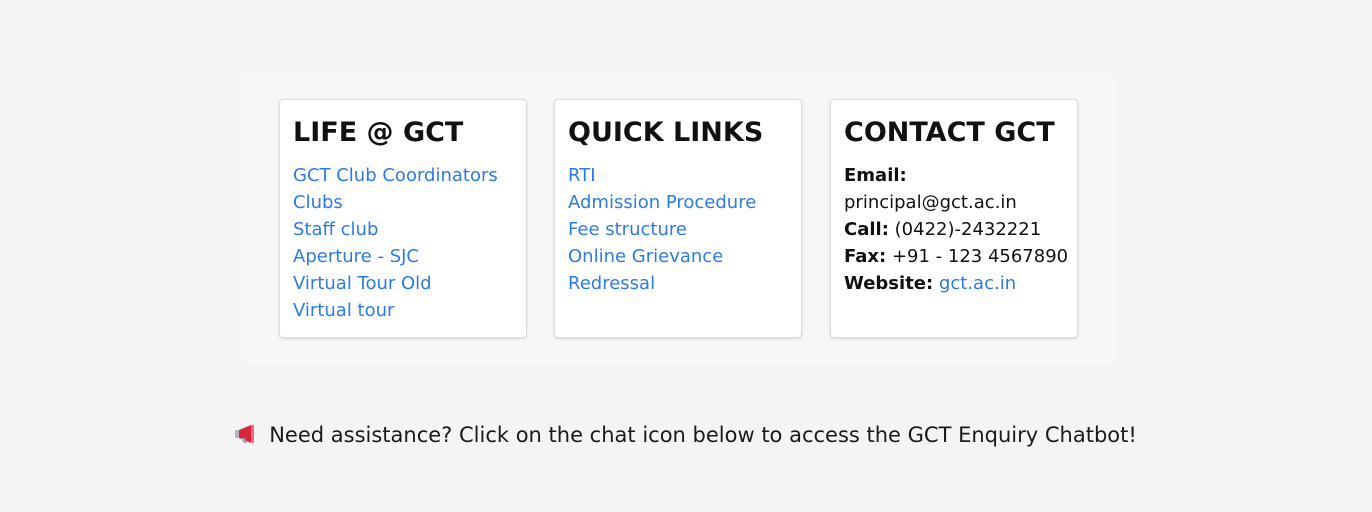 This screenshot has height=512, width=1372. Describe the element at coordinates (403, 310) in the screenshot. I see `list-item: Virtual tour` at that location.